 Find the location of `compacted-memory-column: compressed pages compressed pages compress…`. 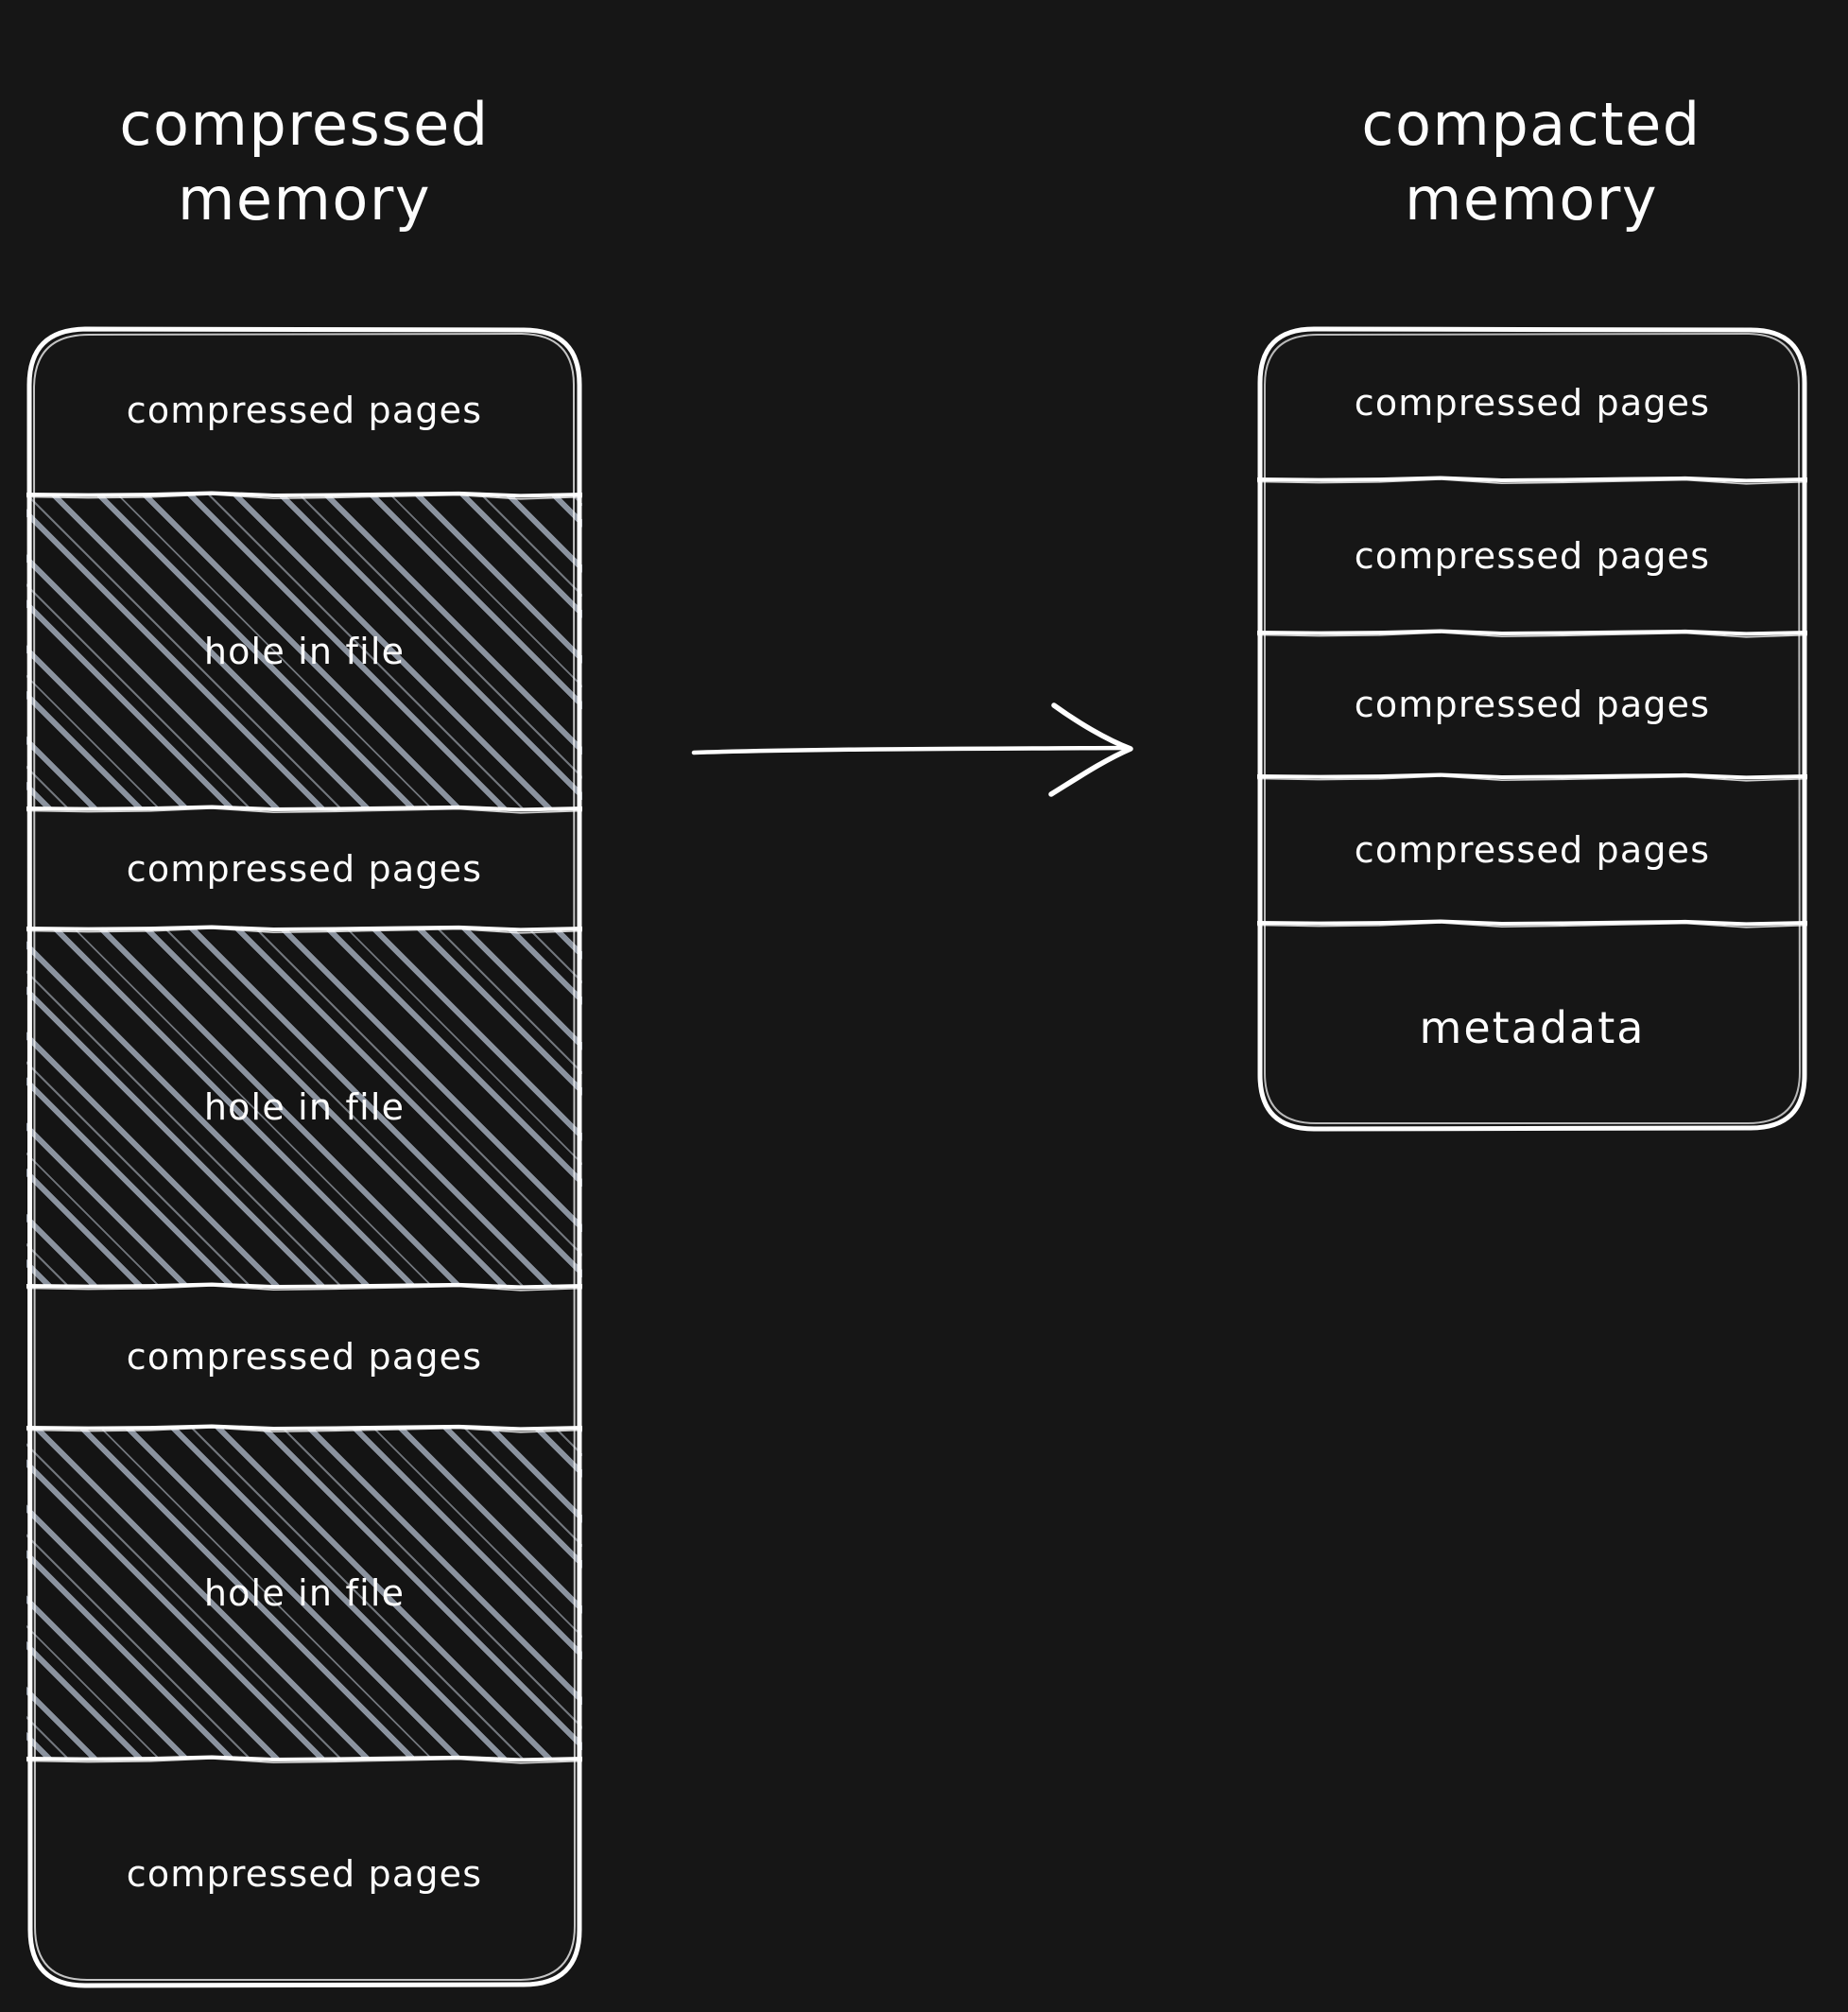

compacted-memory-column: compressed pages compressed pages compress… is located at coordinates (1532, 729).